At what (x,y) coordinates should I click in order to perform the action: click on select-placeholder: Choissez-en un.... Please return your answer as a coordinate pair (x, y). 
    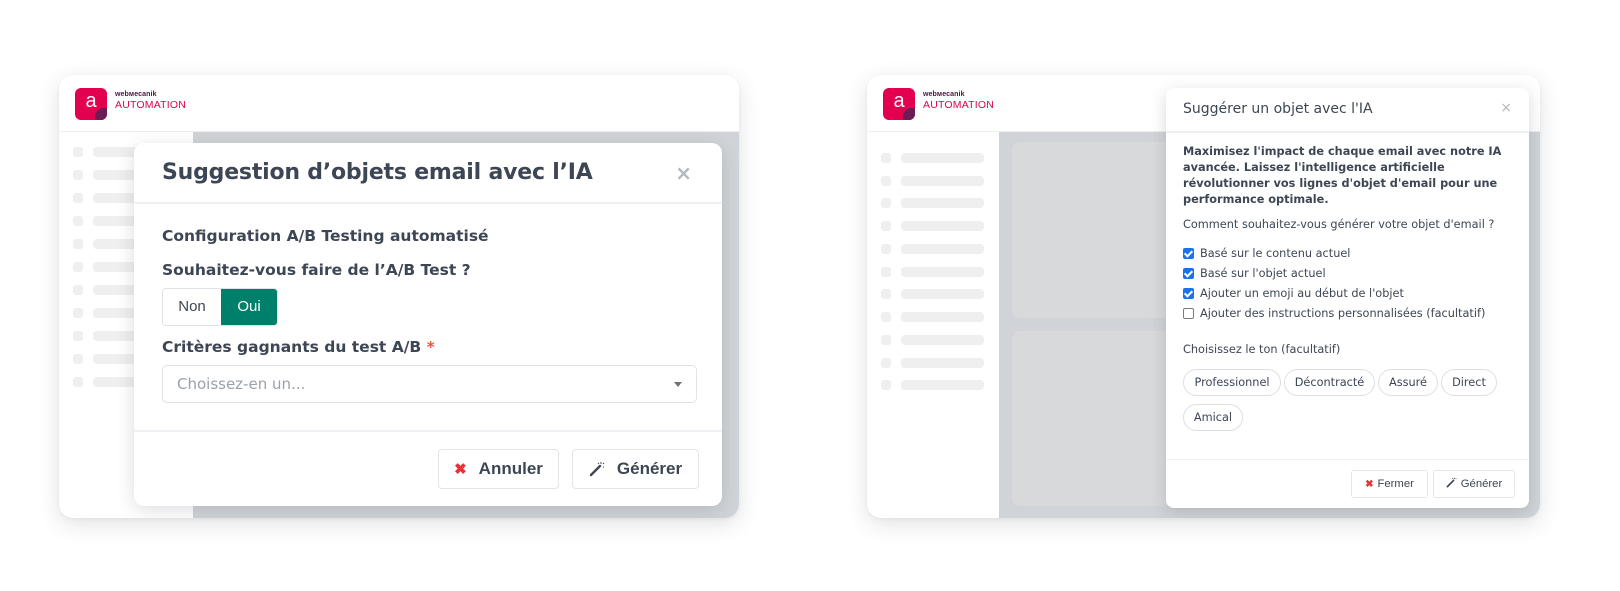
    Looking at the image, I should click on (241, 384).